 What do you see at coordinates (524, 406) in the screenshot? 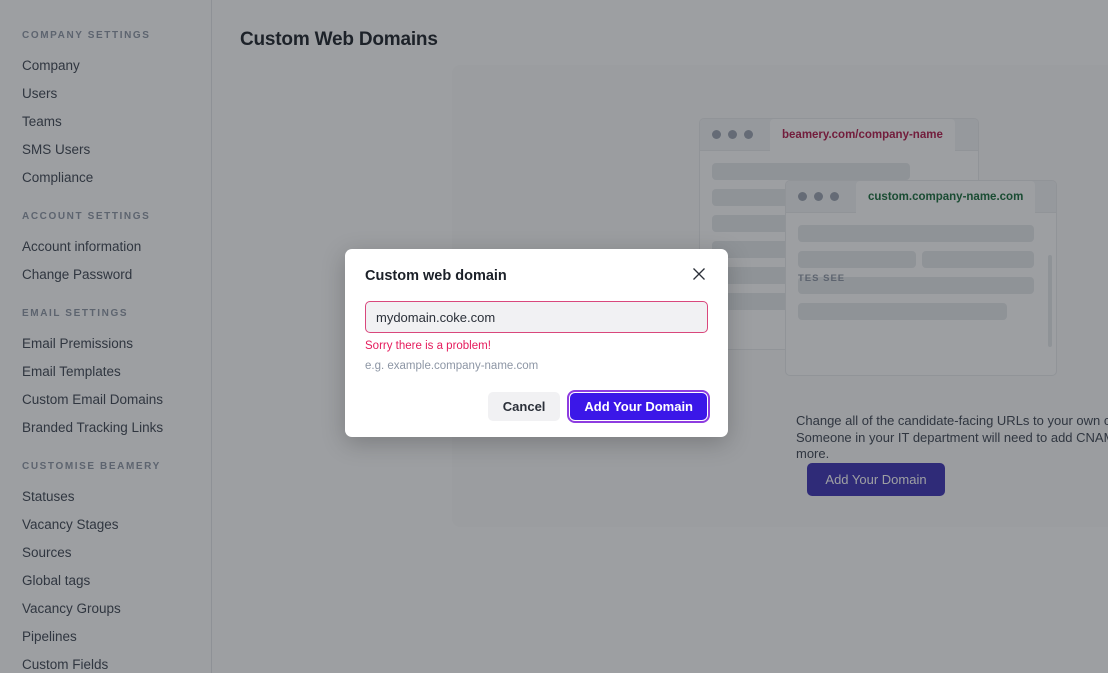
I see `cancel-button: Cancel` at bounding box center [524, 406].